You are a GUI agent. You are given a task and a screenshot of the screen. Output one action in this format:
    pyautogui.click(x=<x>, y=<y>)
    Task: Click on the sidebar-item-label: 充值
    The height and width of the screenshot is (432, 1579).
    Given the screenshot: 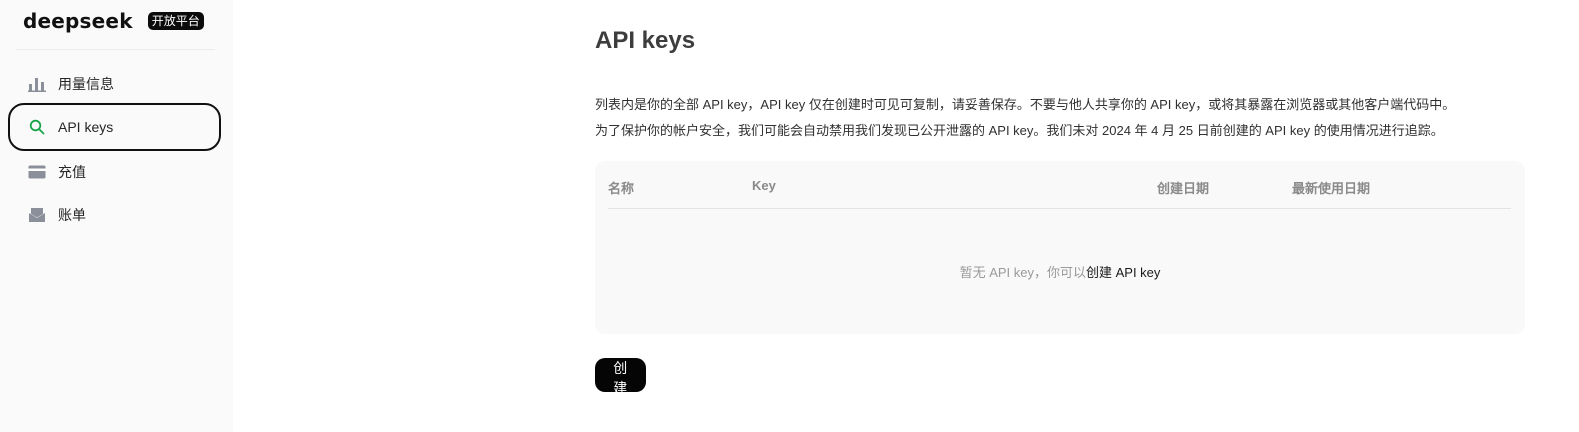 What is the action you would take?
    pyautogui.click(x=72, y=172)
    